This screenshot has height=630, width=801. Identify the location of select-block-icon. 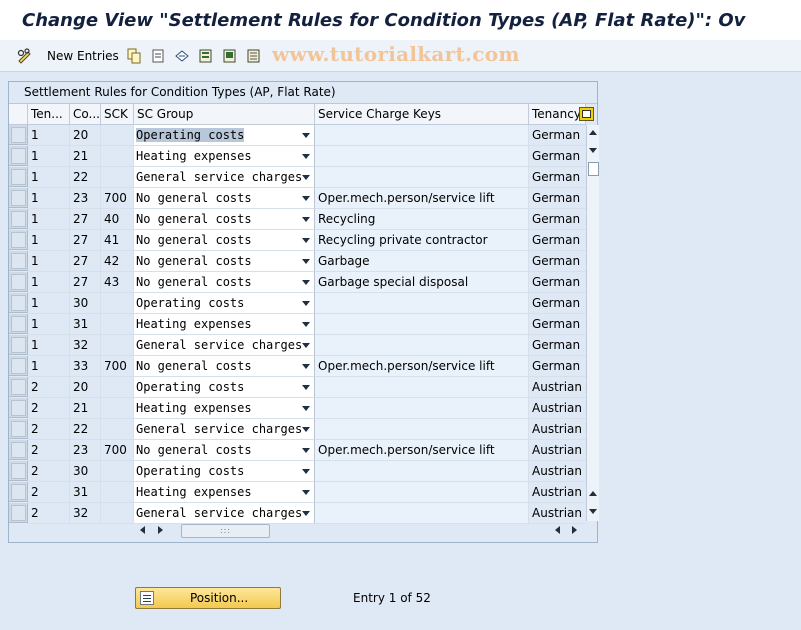
(230, 56).